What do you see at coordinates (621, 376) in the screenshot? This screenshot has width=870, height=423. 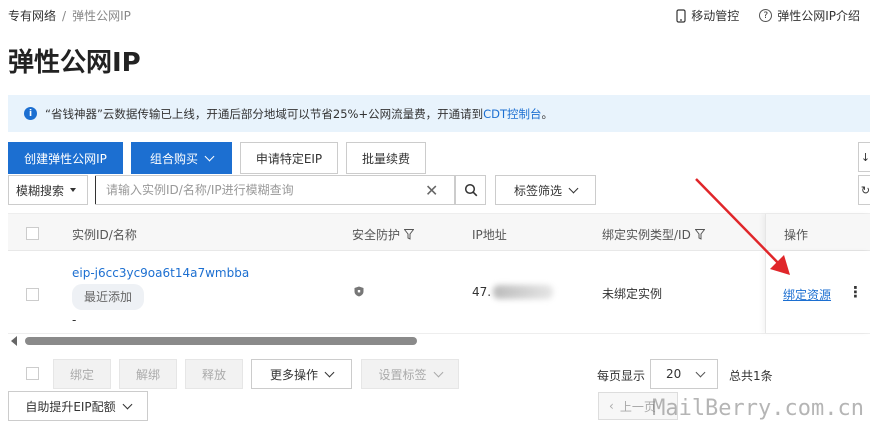 I see `per-page-label: 每页显示` at bounding box center [621, 376].